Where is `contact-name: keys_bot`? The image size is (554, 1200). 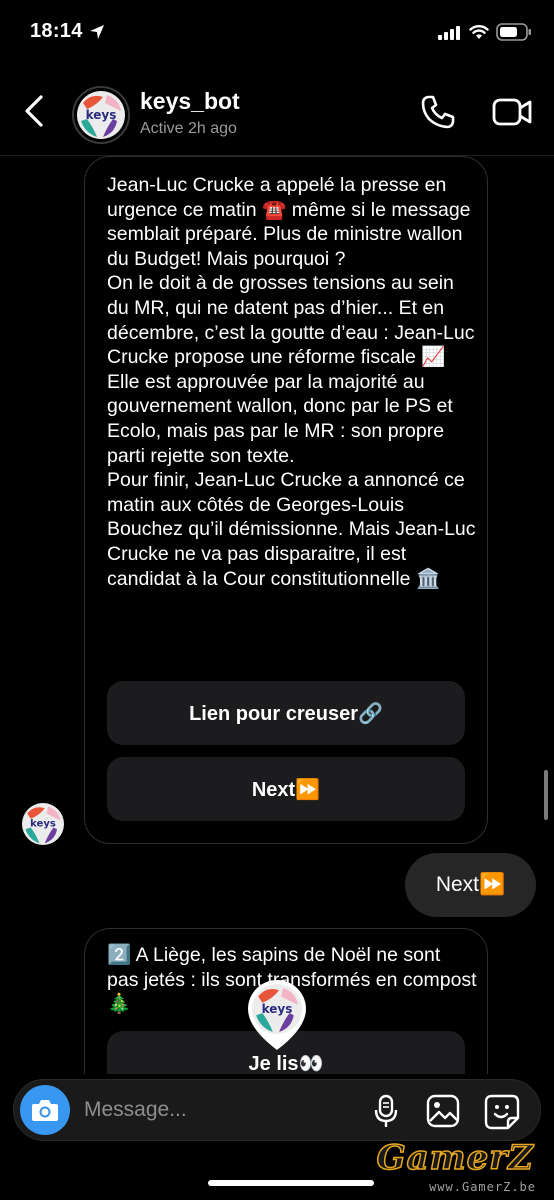
contact-name: keys_bot is located at coordinates (190, 101).